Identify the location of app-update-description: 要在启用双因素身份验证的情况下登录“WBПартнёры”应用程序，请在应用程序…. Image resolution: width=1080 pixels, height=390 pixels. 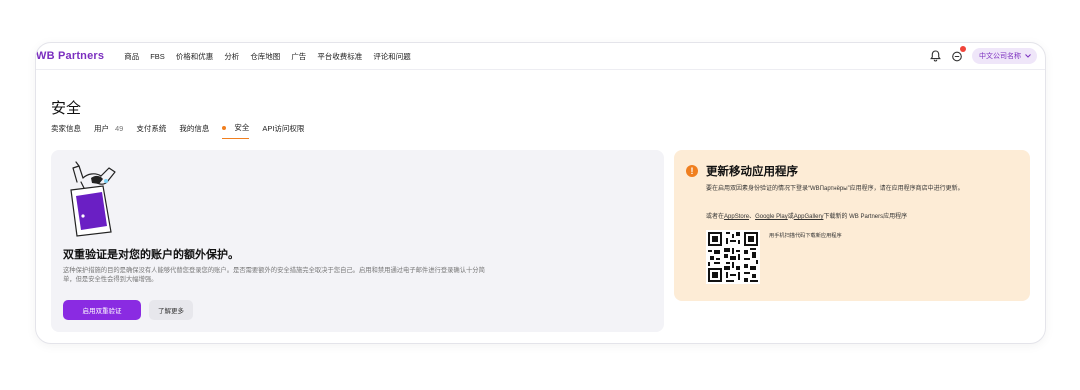
(835, 189).